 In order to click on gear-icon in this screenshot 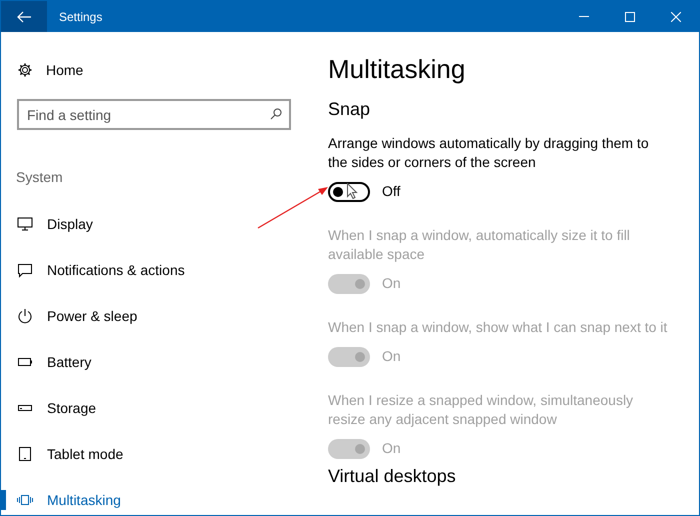, I will do `click(25, 70)`.